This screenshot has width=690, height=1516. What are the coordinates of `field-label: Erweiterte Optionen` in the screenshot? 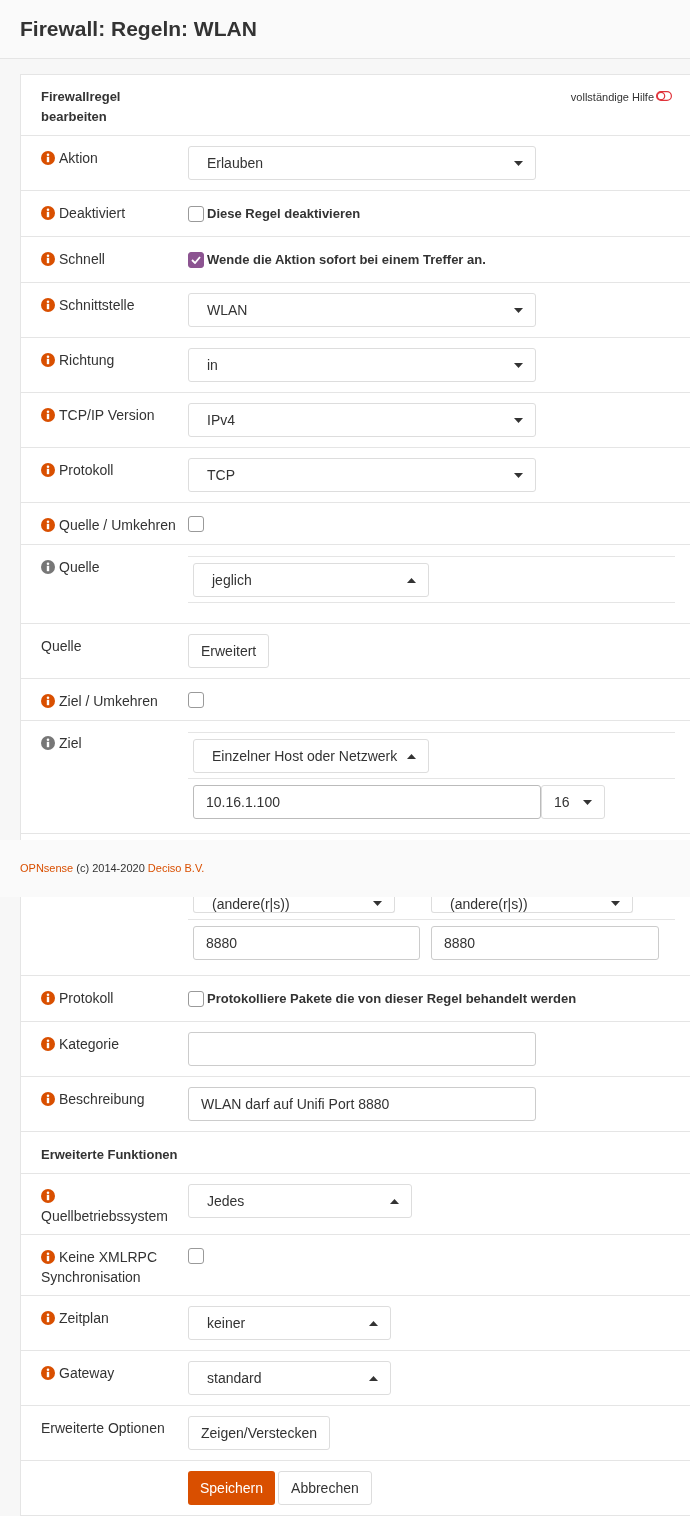 It's located at (103, 1428).